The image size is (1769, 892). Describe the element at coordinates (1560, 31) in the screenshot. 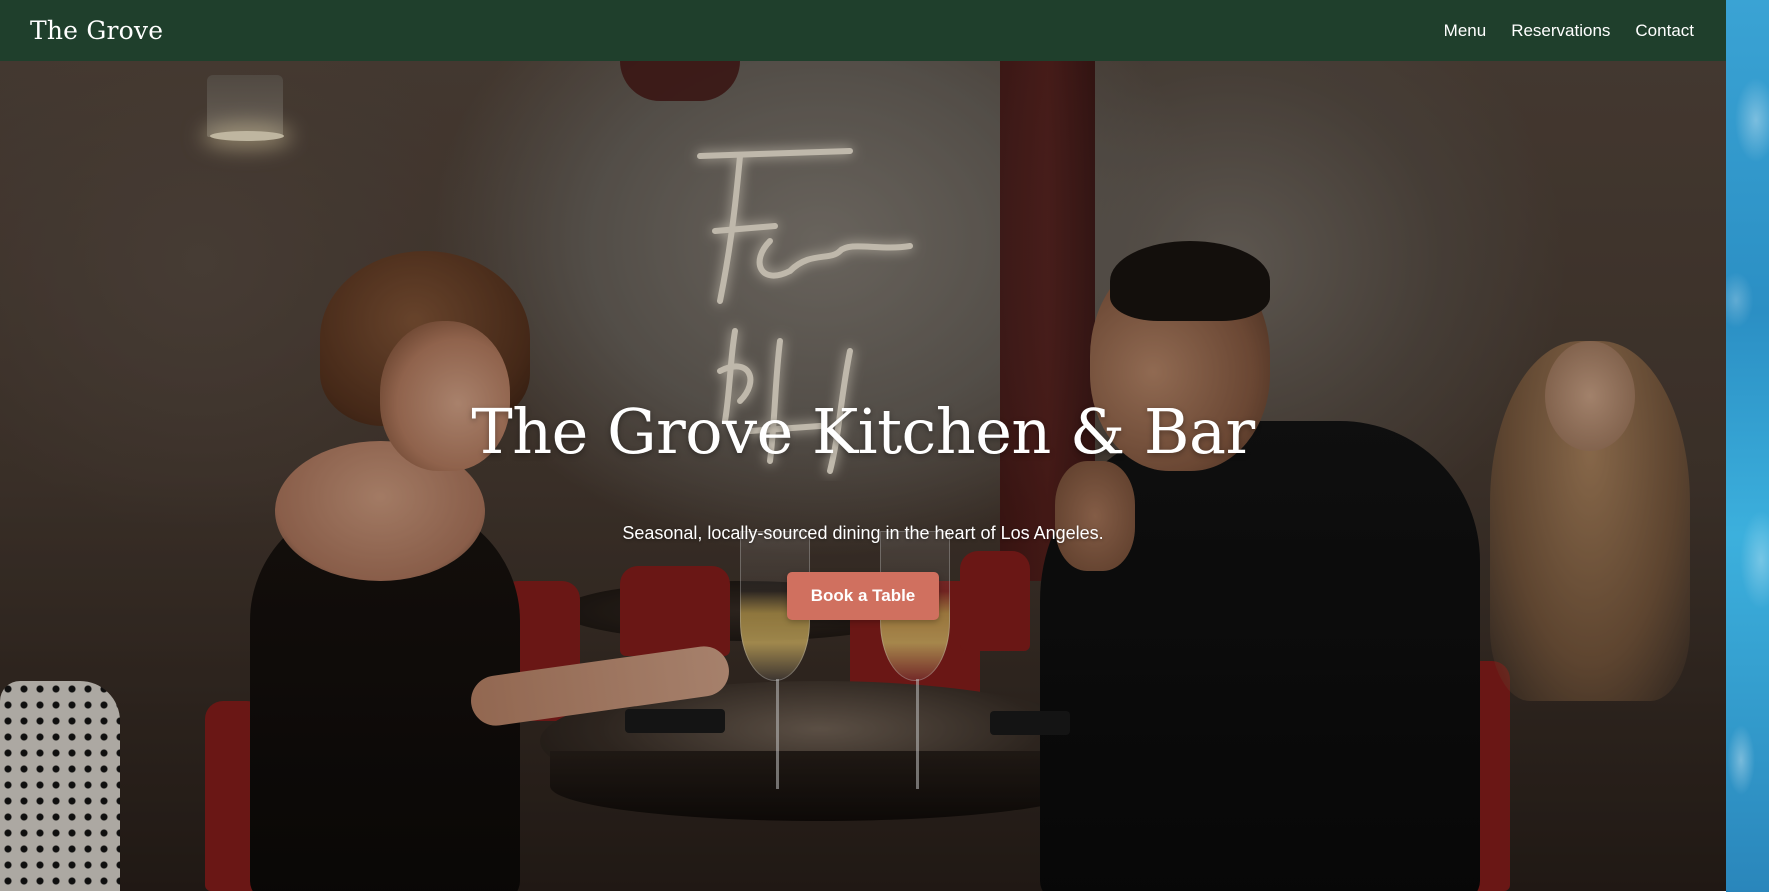

I see `nav-link-reservations: Reservations` at that location.